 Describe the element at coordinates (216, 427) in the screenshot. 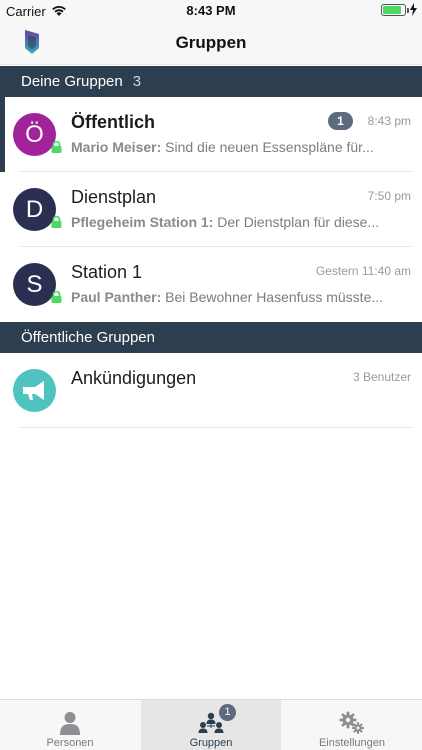

I see `row-divider` at that location.